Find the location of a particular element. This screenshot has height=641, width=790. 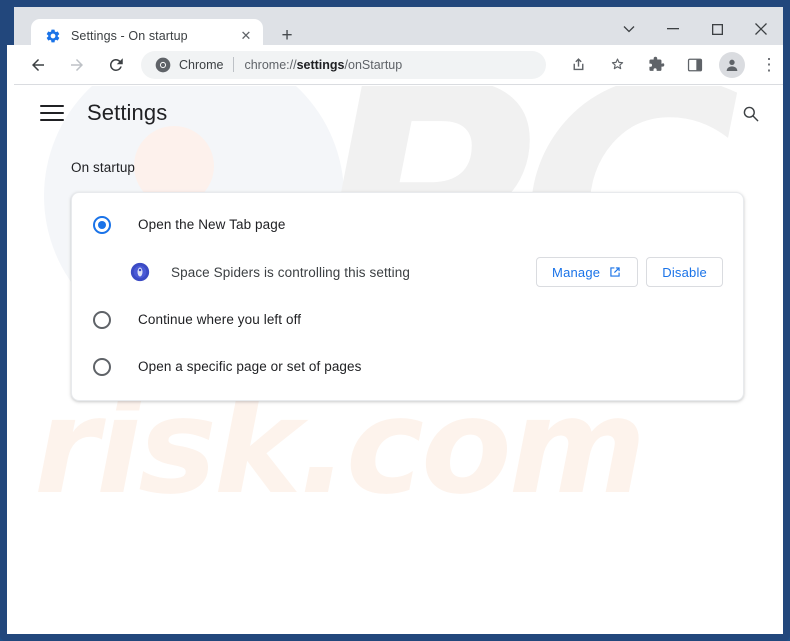

url-prefix: chrome:// is located at coordinates (270, 64).